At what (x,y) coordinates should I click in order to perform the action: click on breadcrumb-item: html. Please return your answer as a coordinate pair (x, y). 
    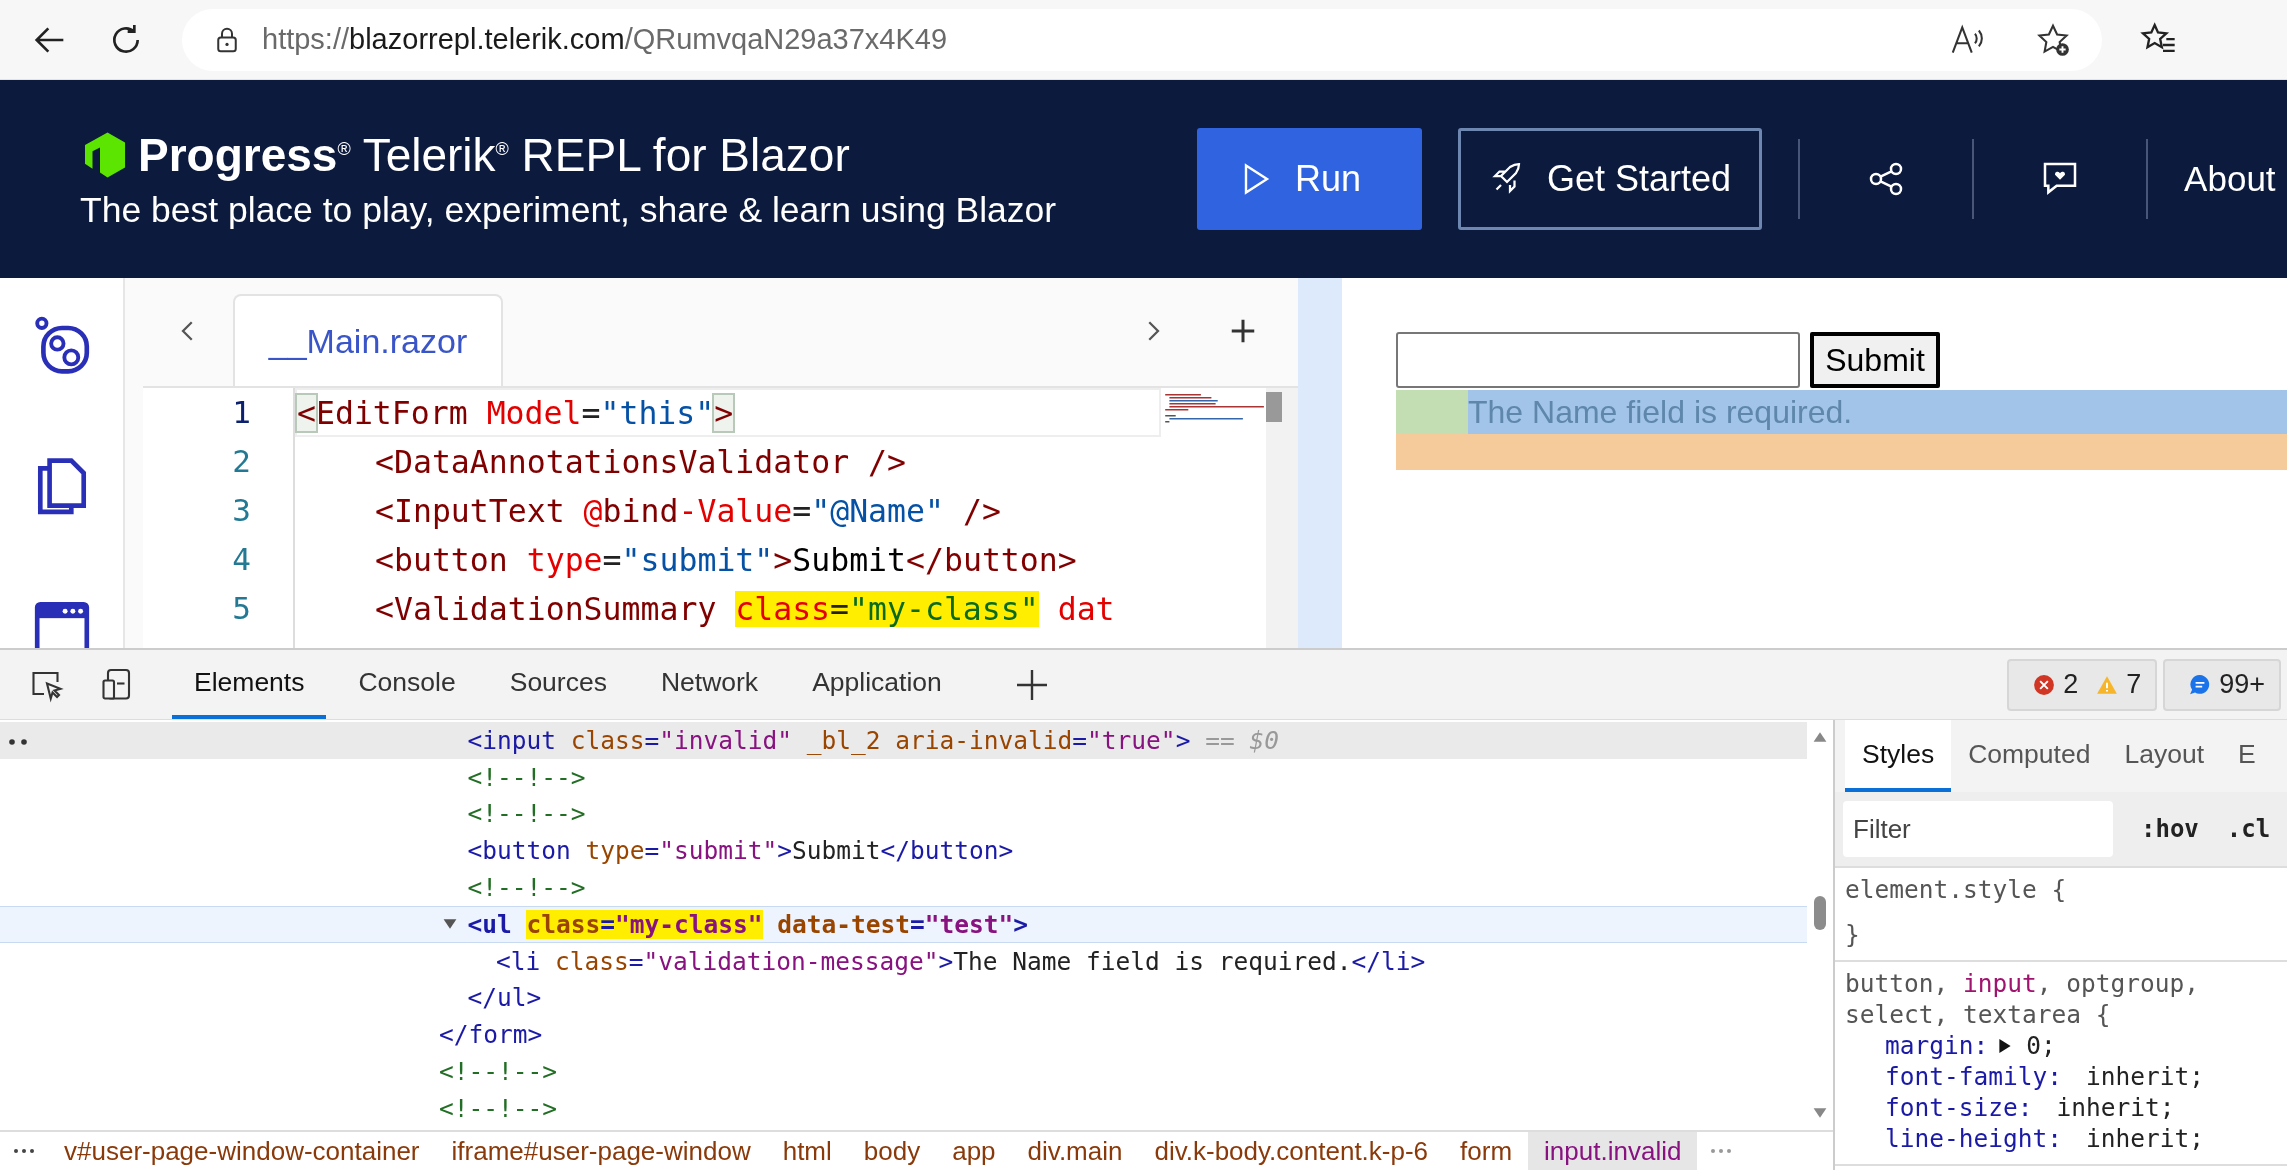
    Looking at the image, I should click on (807, 1151).